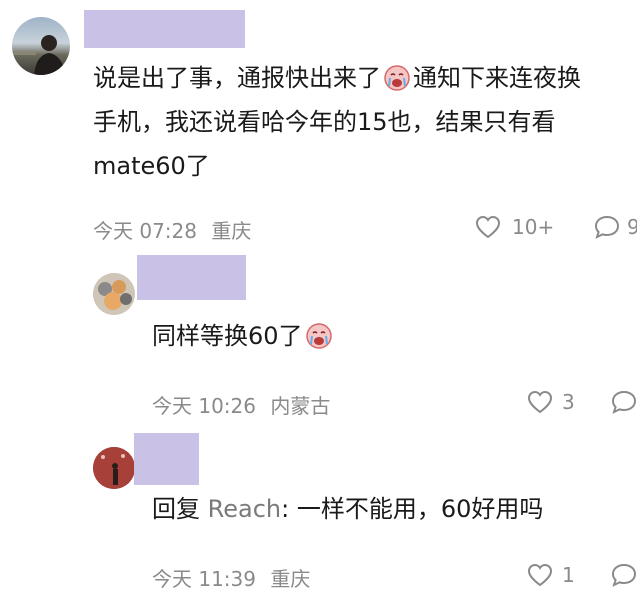  I want to click on like-count: 3, so click(568, 402).